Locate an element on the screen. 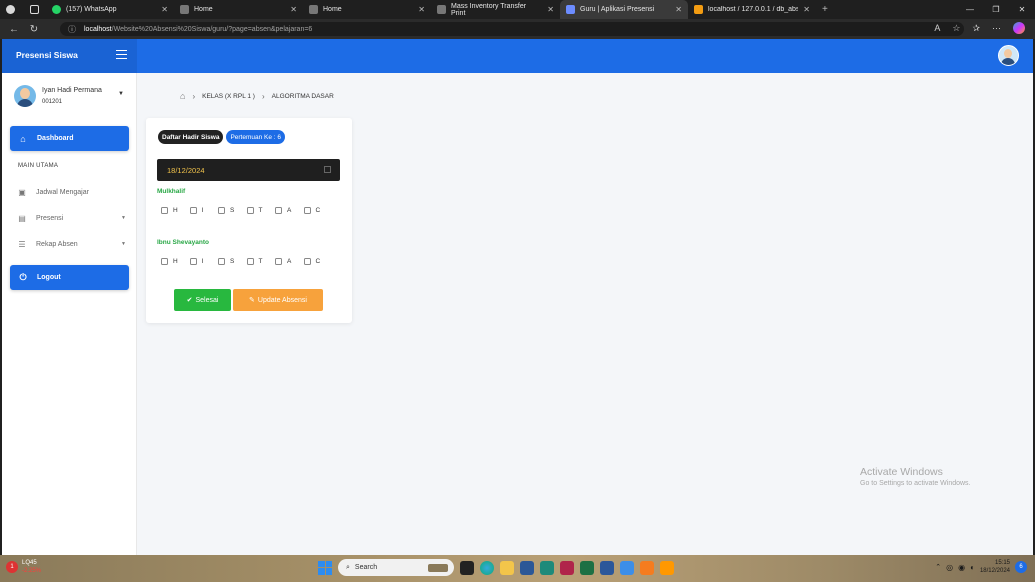 This screenshot has height=582, width=1035. copilot-icon is located at coordinates (1019, 28).